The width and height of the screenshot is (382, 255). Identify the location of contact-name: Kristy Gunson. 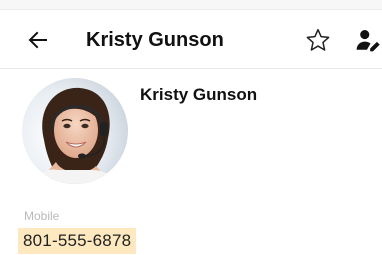
(199, 94).